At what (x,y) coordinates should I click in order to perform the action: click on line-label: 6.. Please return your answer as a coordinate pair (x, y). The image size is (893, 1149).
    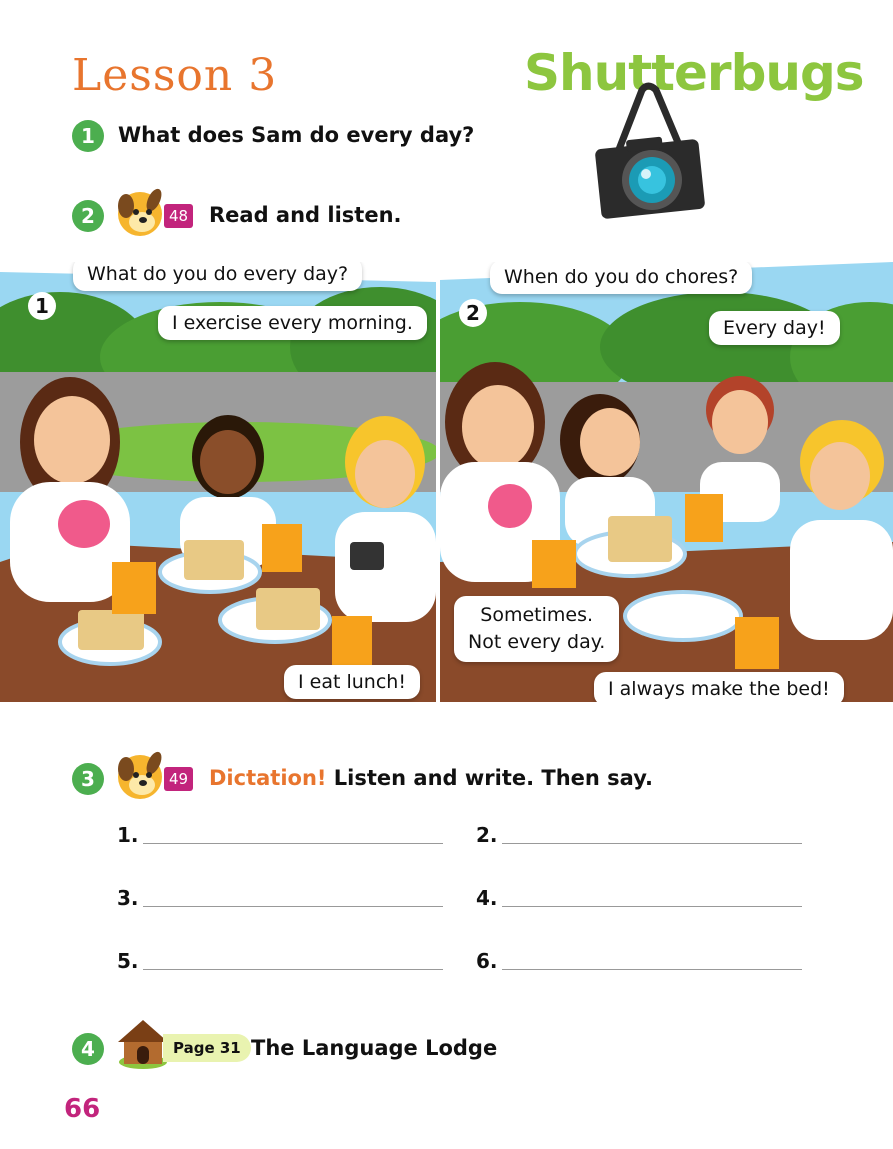
    Looking at the image, I should click on (487, 961).